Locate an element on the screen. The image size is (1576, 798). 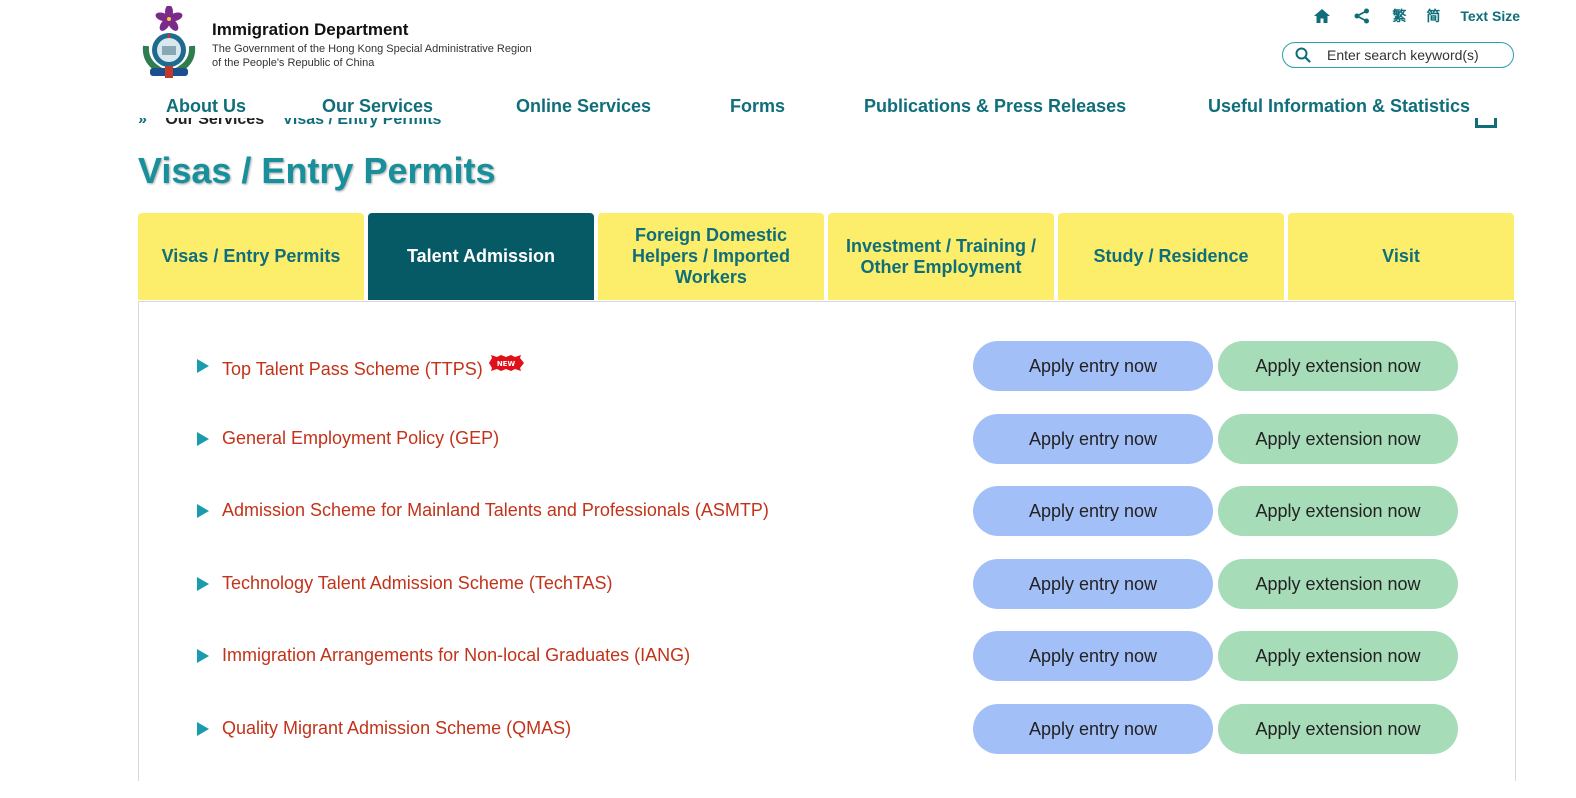
apply-extension-button-iang: Apply extension now is located at coordinates (1338, 656).